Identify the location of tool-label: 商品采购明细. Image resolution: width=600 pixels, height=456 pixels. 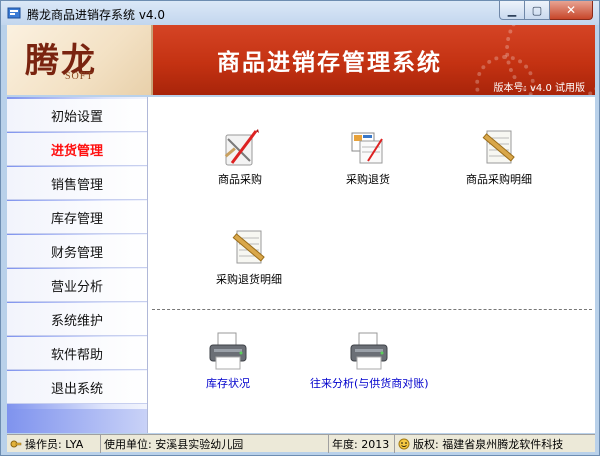
(499, 179).